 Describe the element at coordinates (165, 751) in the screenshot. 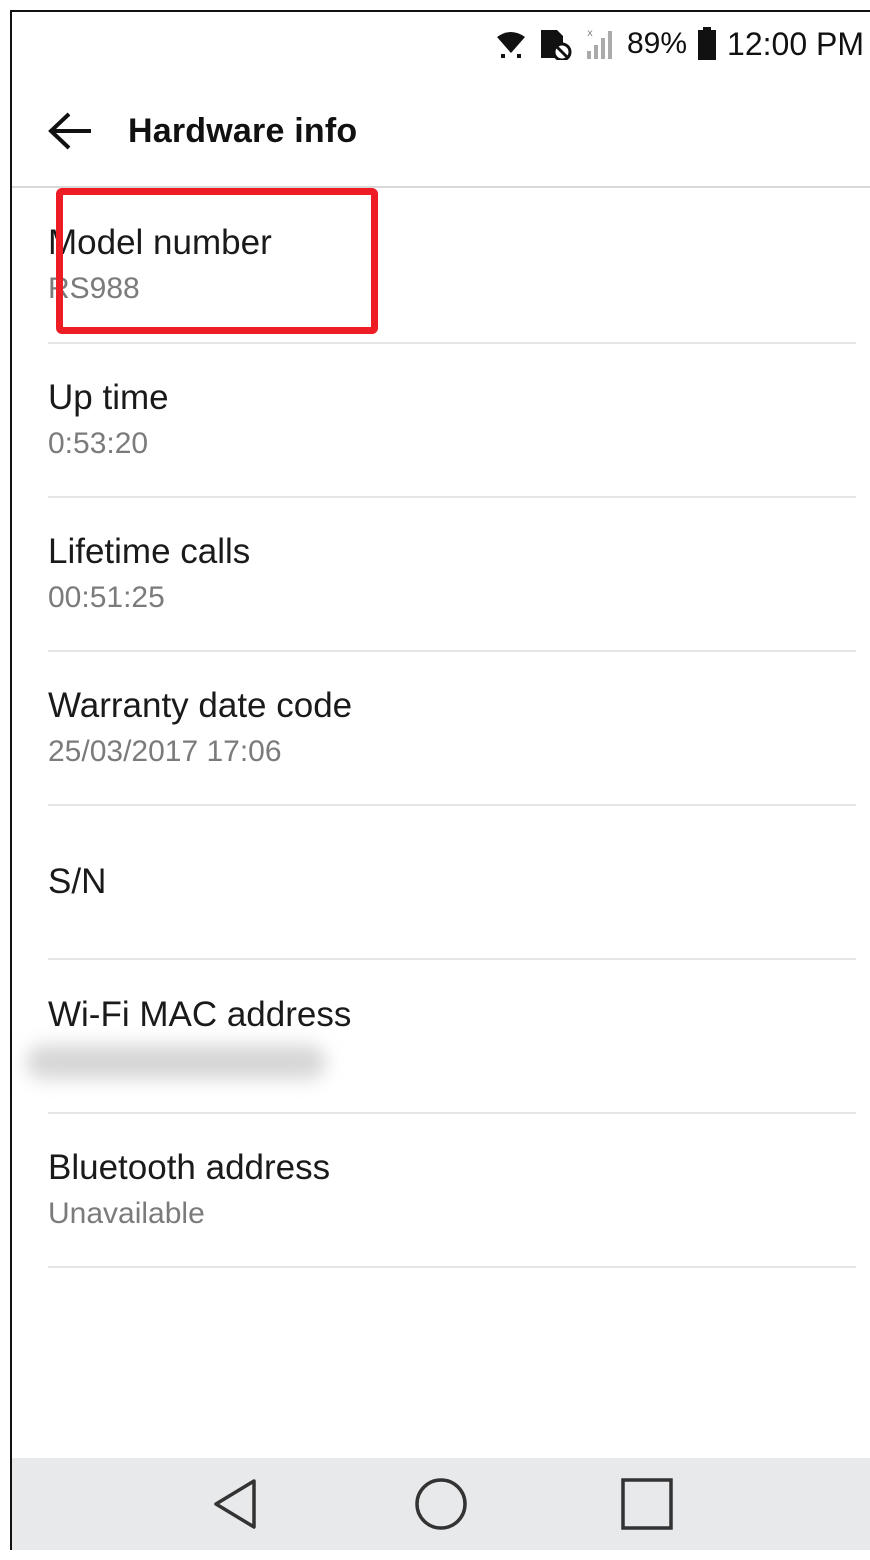

I see `item-value: 25/03/2017 17:06` at that location.